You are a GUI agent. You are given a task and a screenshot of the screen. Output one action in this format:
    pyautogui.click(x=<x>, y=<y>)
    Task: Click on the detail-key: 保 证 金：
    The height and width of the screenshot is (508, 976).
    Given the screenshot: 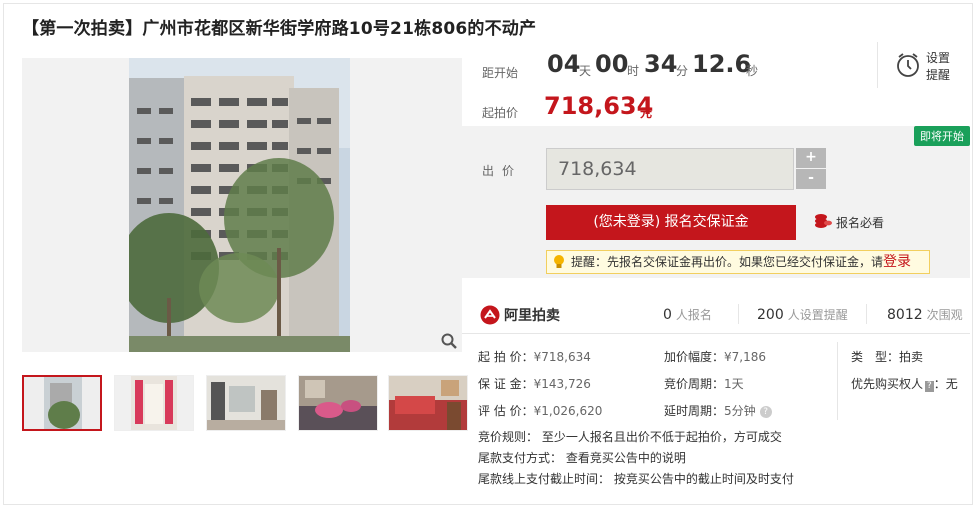 What is the action you would take?
    pyautogui.click(x=506, y=384)
    